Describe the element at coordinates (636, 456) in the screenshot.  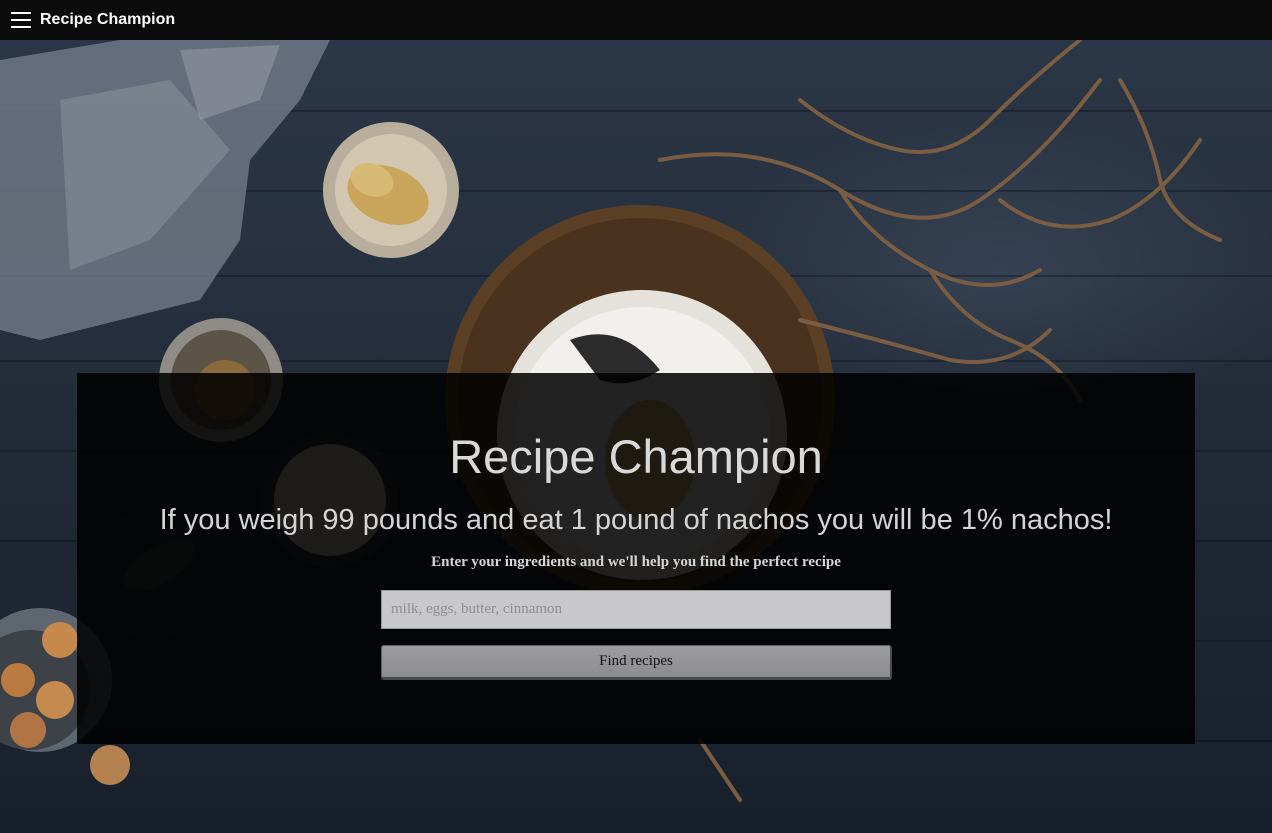
I see `page-title: Recipe Champion` at that location.